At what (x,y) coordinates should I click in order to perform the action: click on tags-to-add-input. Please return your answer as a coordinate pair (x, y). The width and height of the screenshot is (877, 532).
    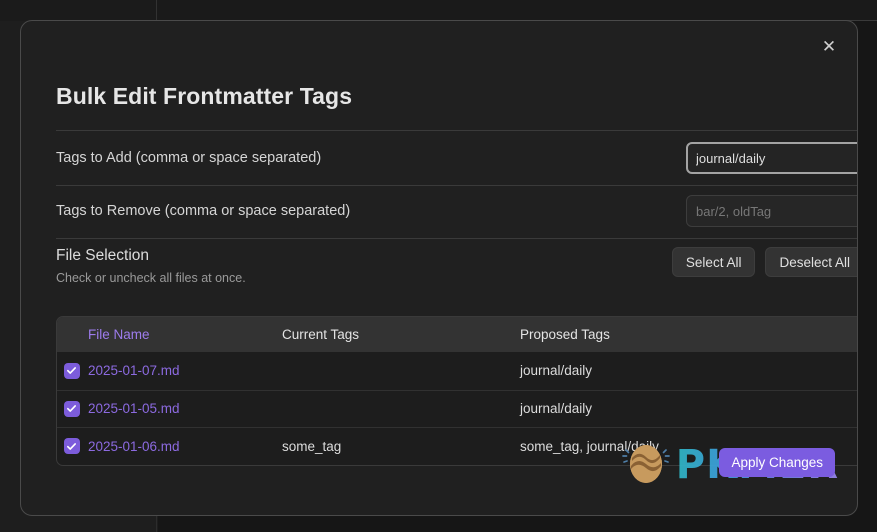
    Looking at the image, I should click on (771, 158).